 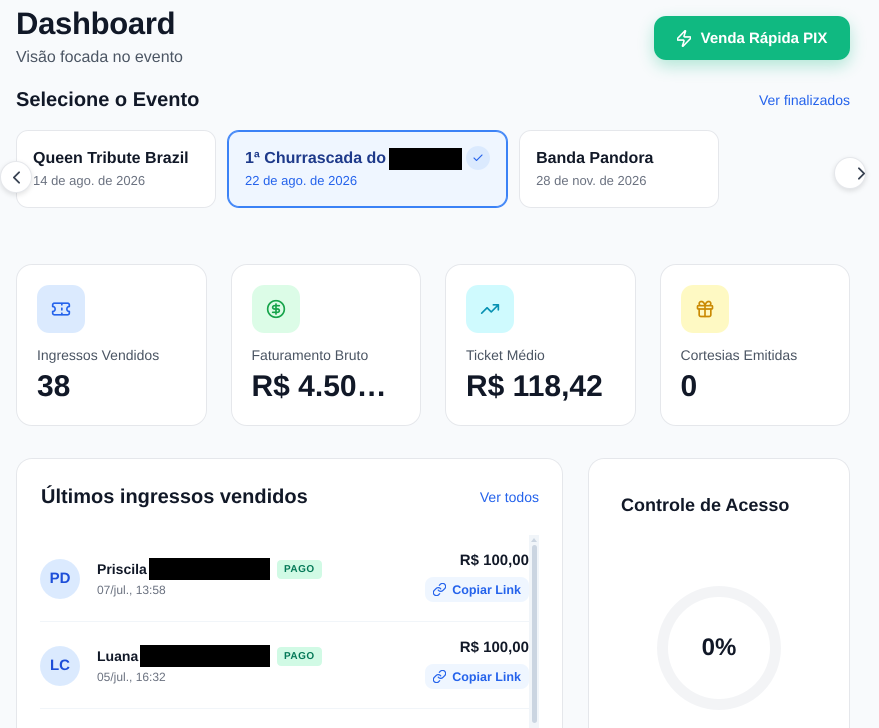 I want to click on section-title: Selecione o Evento, so click(x=108, y=100).